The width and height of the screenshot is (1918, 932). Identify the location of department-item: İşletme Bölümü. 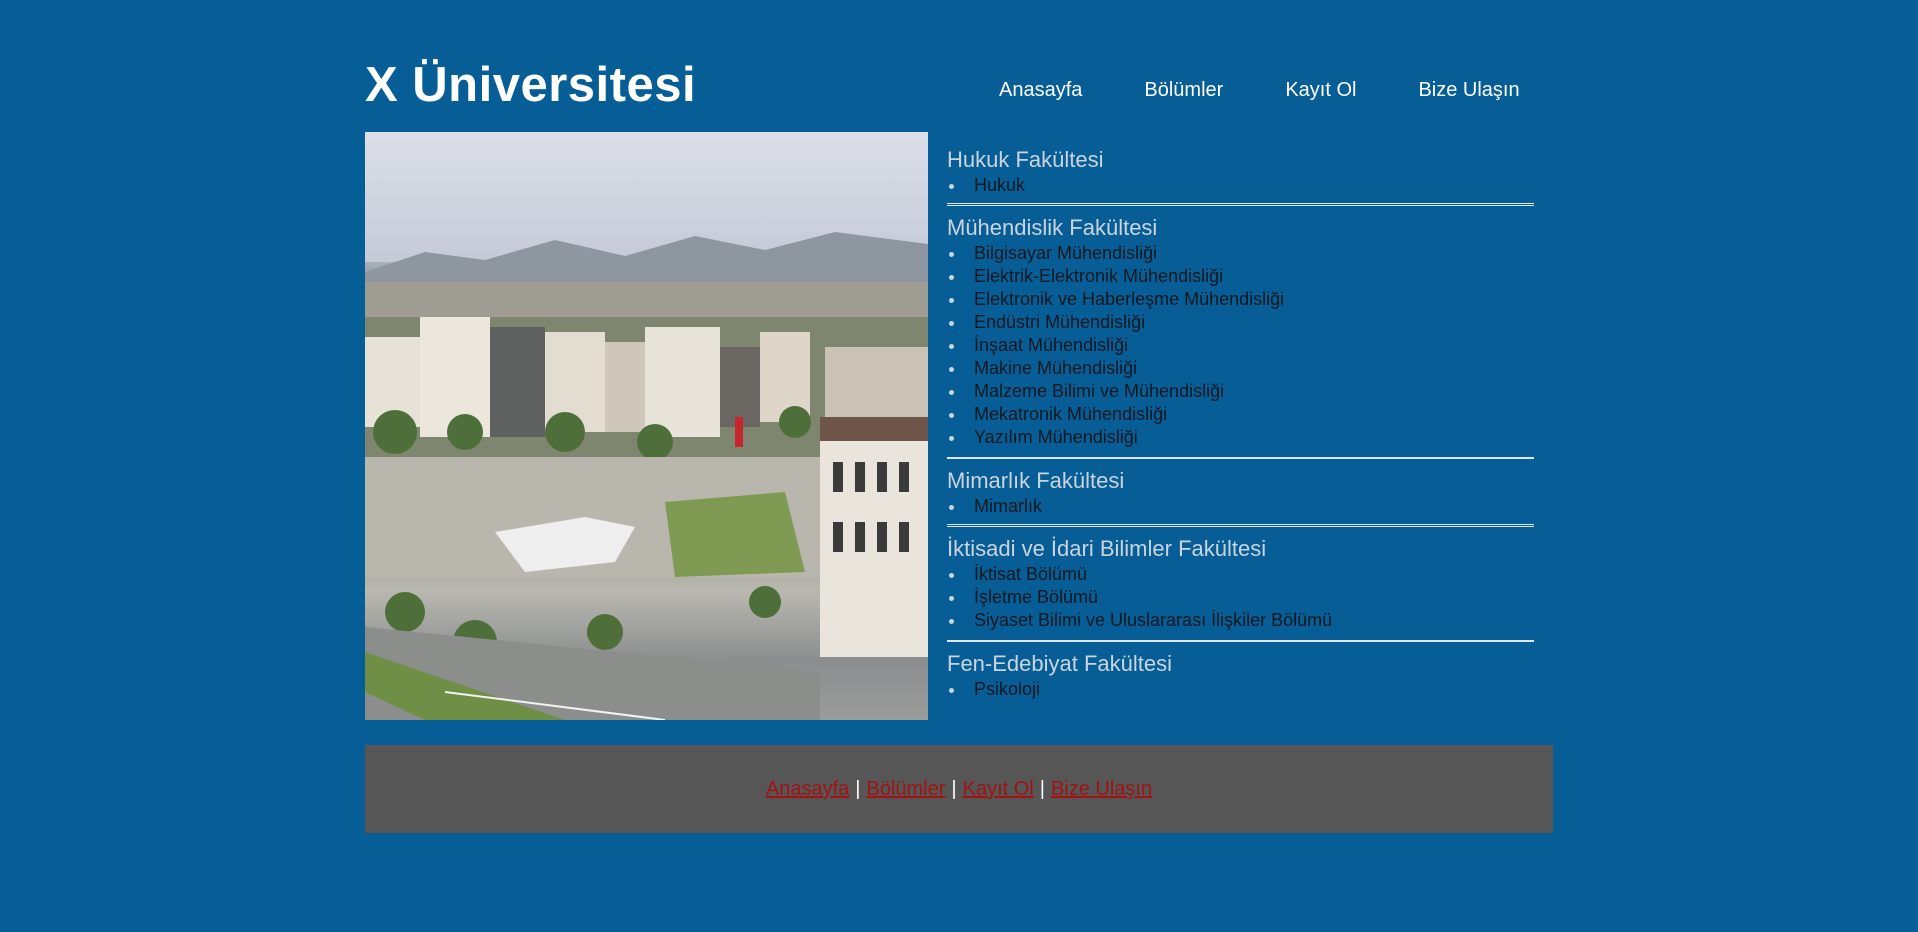
(1240, 597).